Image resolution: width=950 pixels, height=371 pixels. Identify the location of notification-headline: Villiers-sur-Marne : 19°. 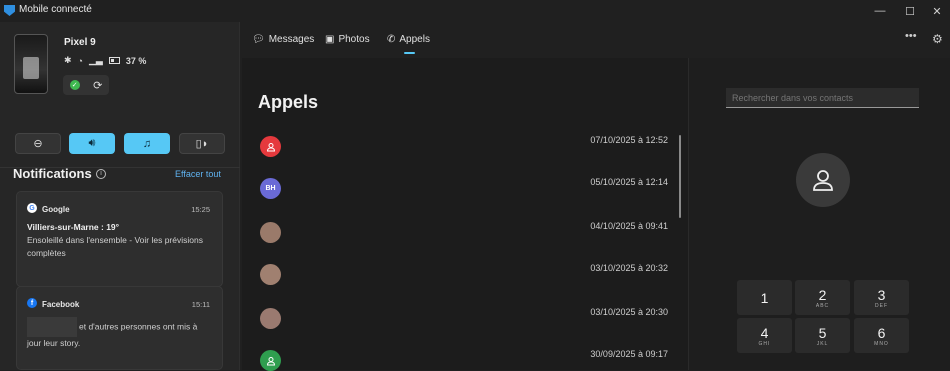
(73, 227).